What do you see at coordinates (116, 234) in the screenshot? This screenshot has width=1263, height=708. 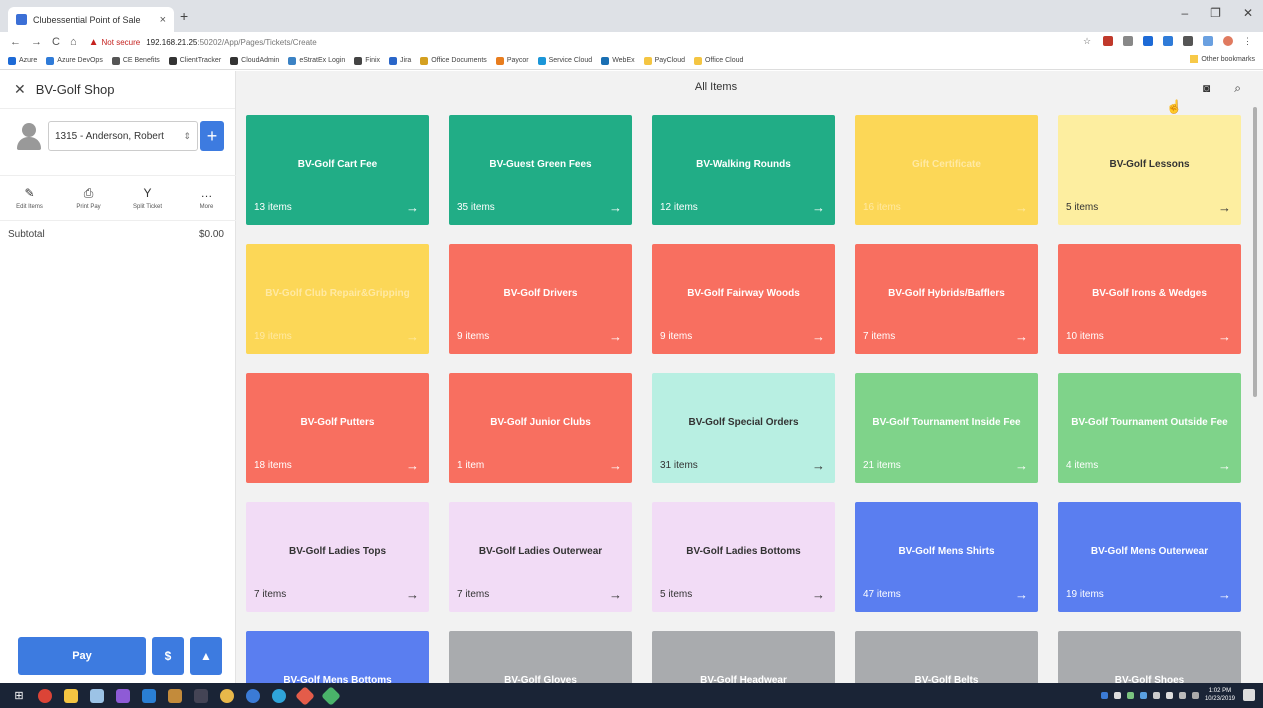 I see `subtotal-row: Subtotal $0.00` at bounding box center [116, 234].